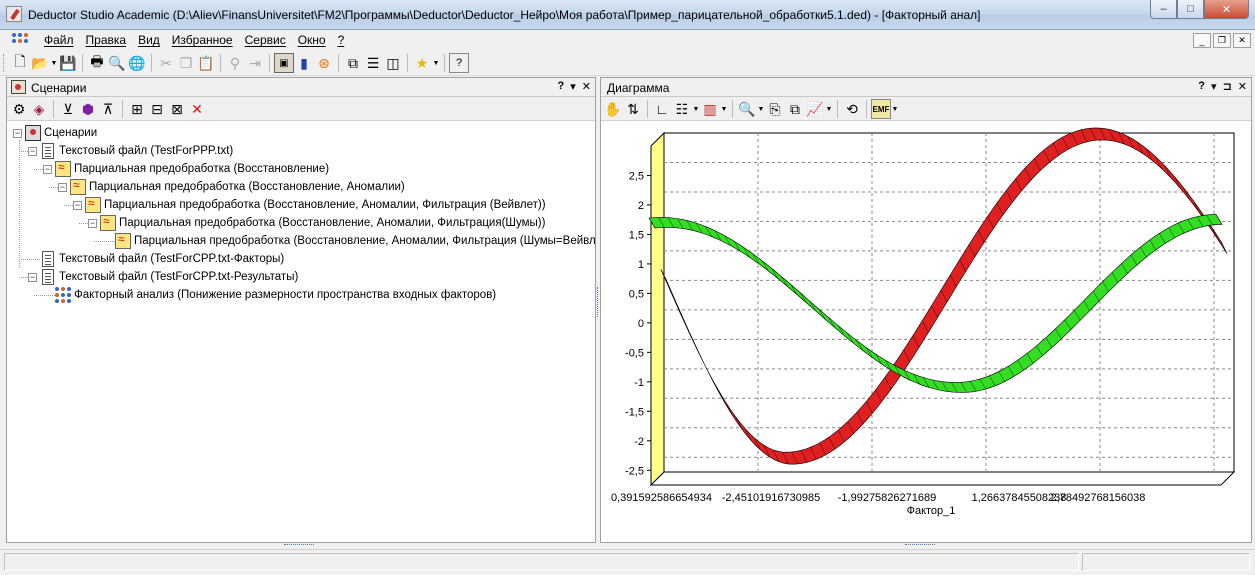  I want to click on tree-branch-icon: ⊠, so click(177, 109).